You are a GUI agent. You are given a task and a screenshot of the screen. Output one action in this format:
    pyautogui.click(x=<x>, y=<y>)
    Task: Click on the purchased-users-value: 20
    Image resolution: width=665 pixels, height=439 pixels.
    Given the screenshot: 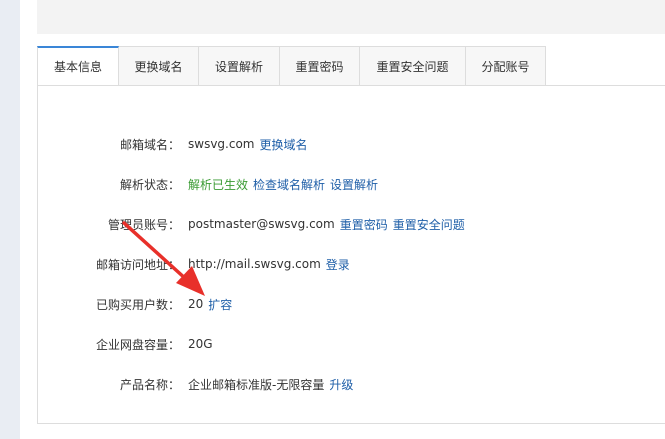 What is the action you would take?
    pyautogui.click(x=196, y=304)
    